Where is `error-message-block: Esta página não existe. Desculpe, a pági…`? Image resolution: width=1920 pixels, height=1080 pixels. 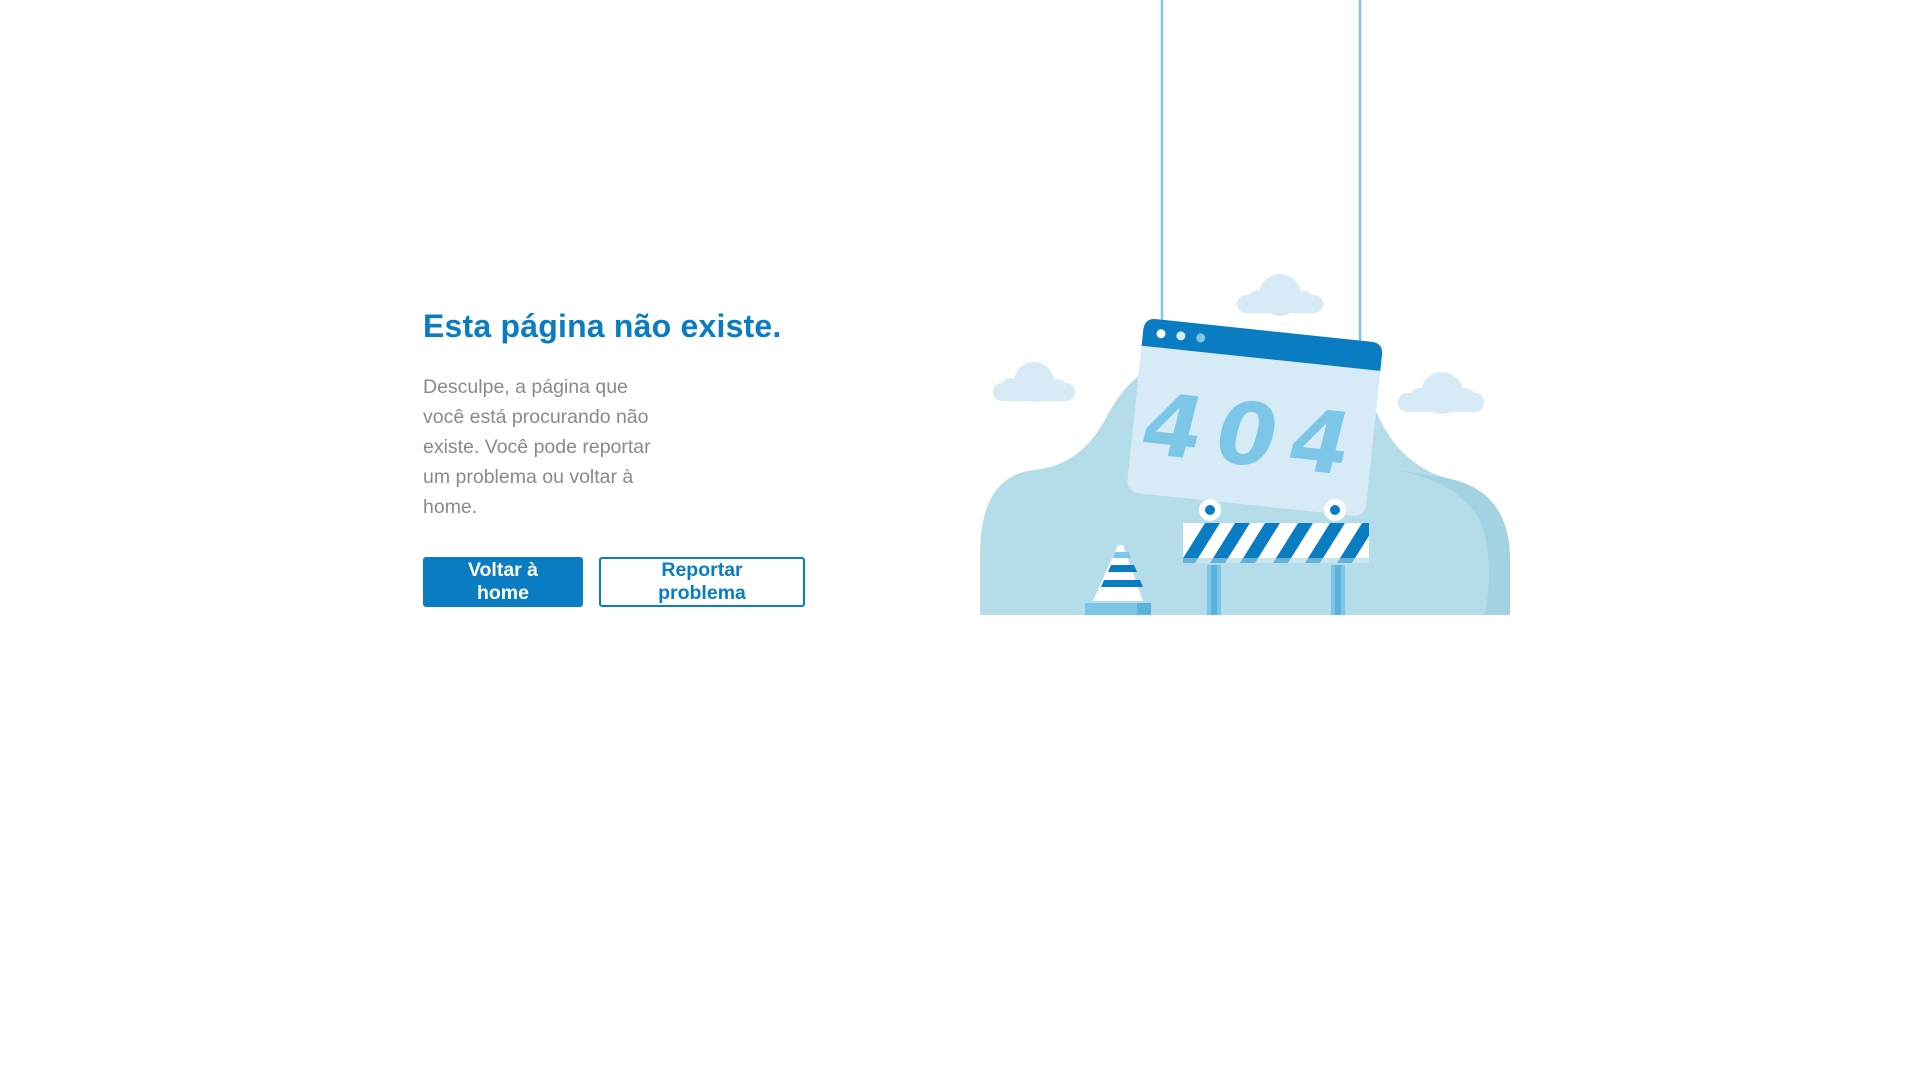
error-message-block: Esta página não existe. Desculpe, a pági… is located at coordinates (623, 412).